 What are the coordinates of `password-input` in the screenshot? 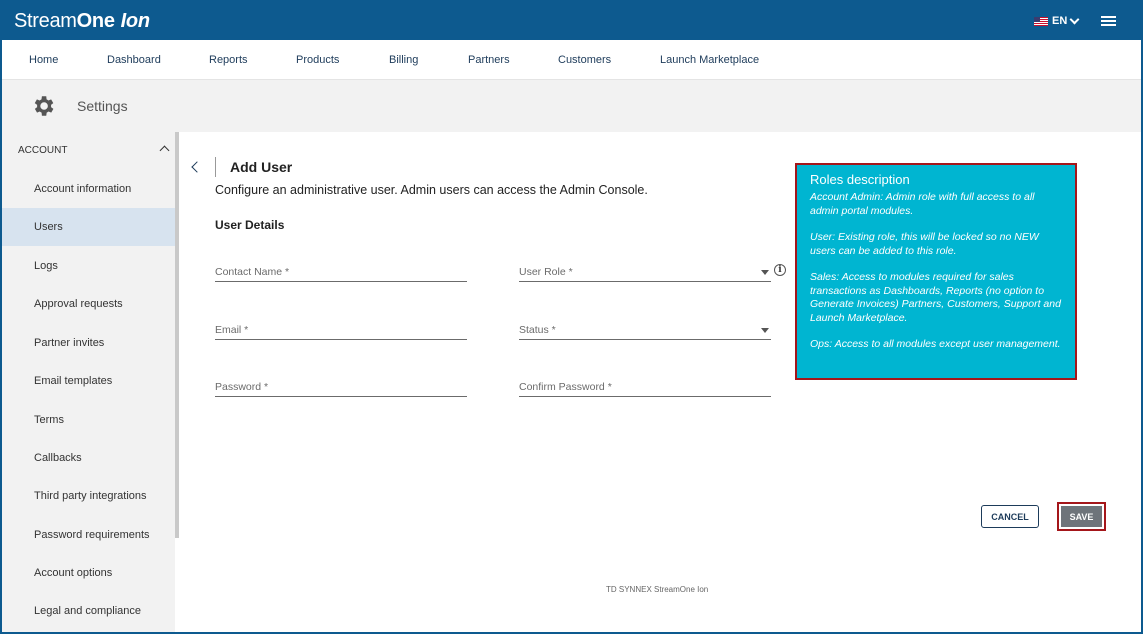 It's located at (341, 385).